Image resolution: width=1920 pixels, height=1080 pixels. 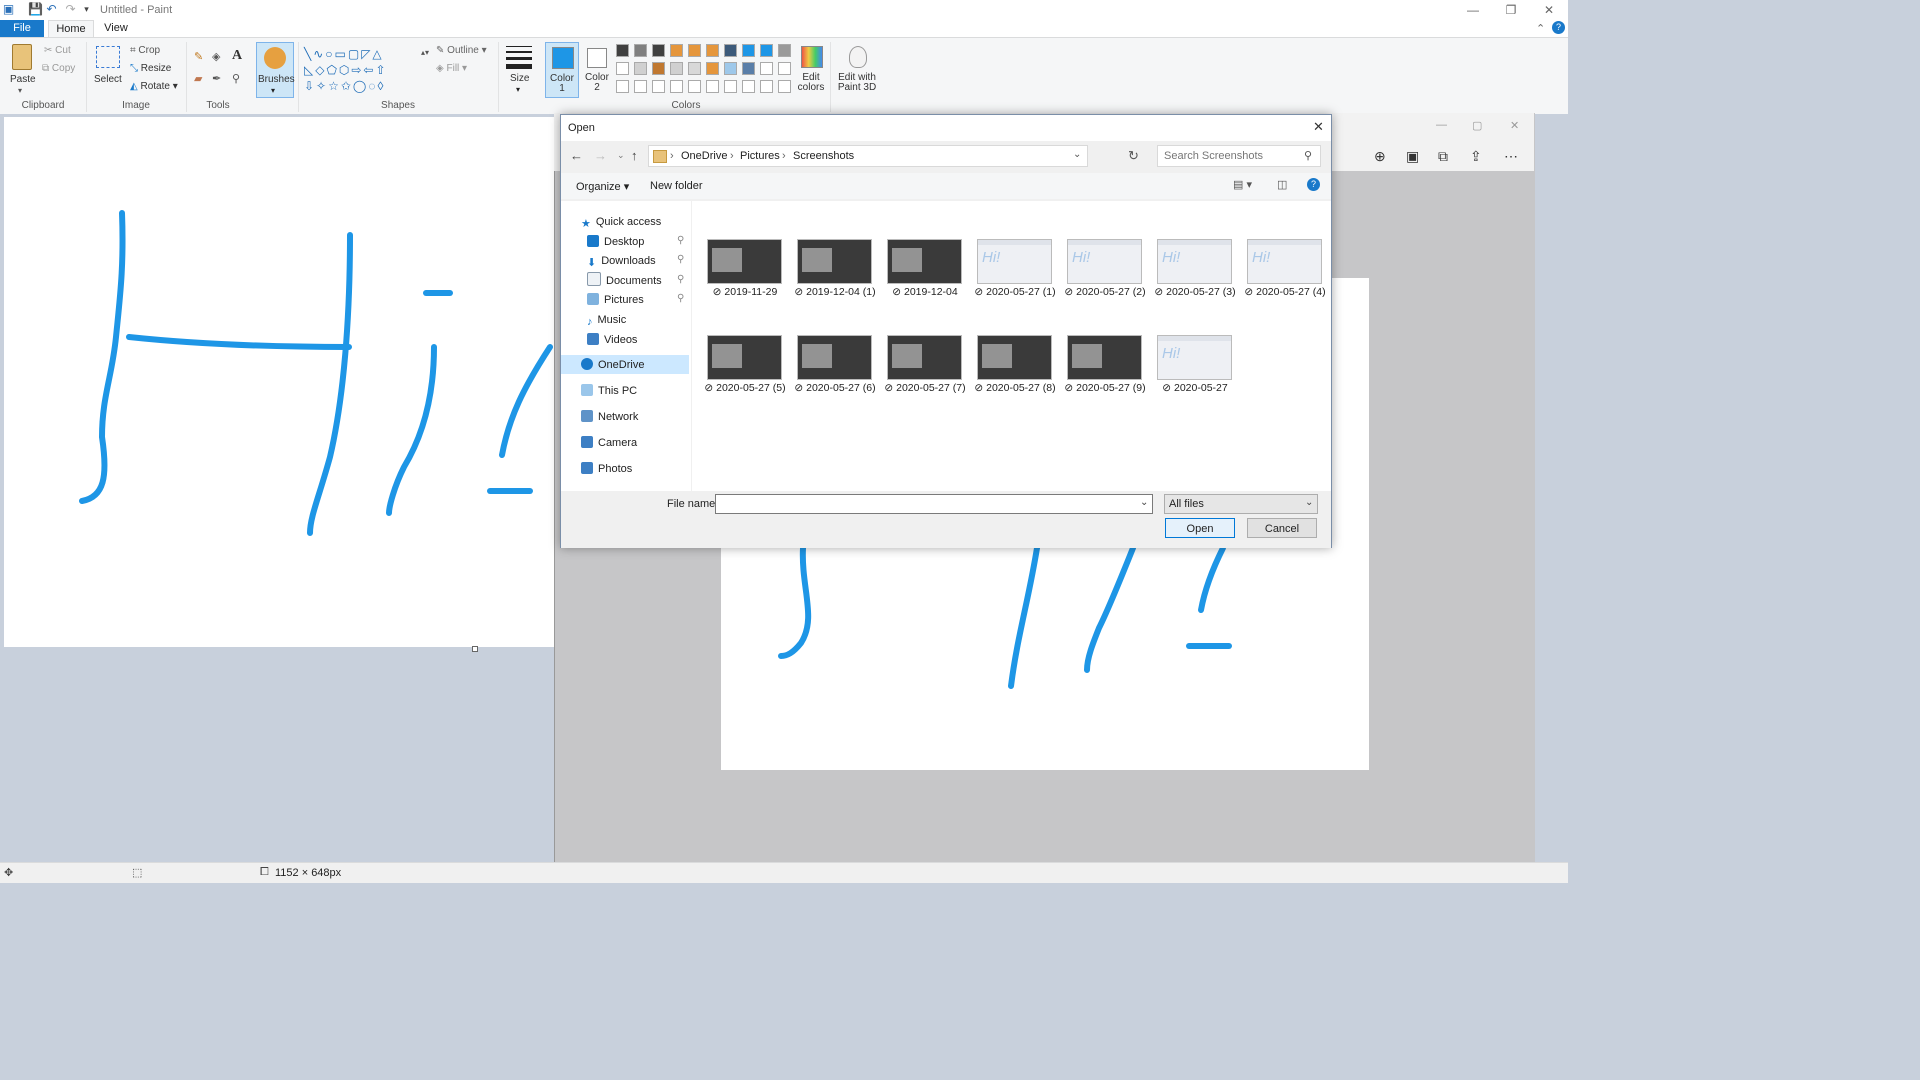 I want to click on resize-button: ⤡ Resize, so click(x=150, y=68).